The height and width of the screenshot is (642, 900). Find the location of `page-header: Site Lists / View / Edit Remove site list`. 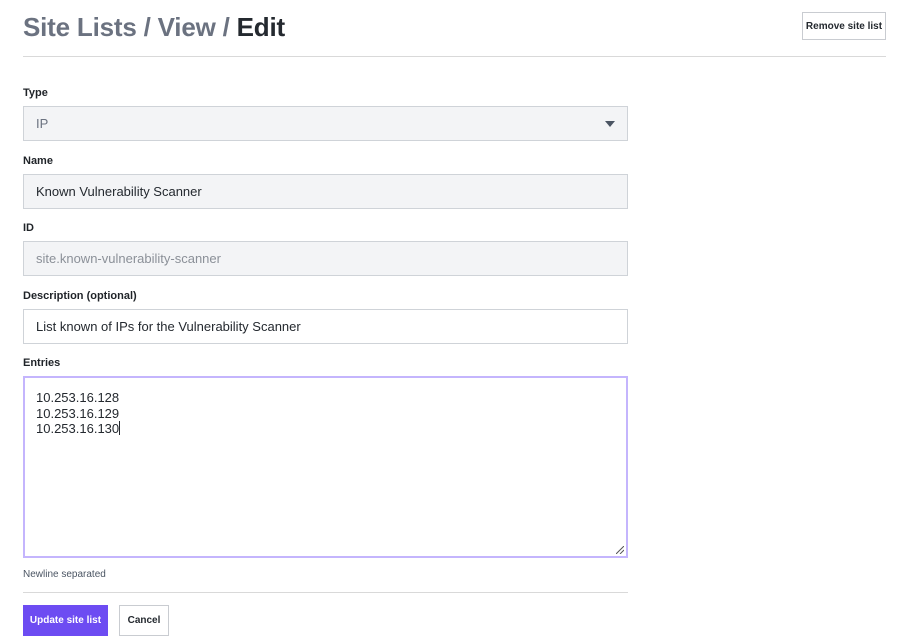

page-header: Site Lists / View / Edit Remove site list is located at coordinates (454, 28).